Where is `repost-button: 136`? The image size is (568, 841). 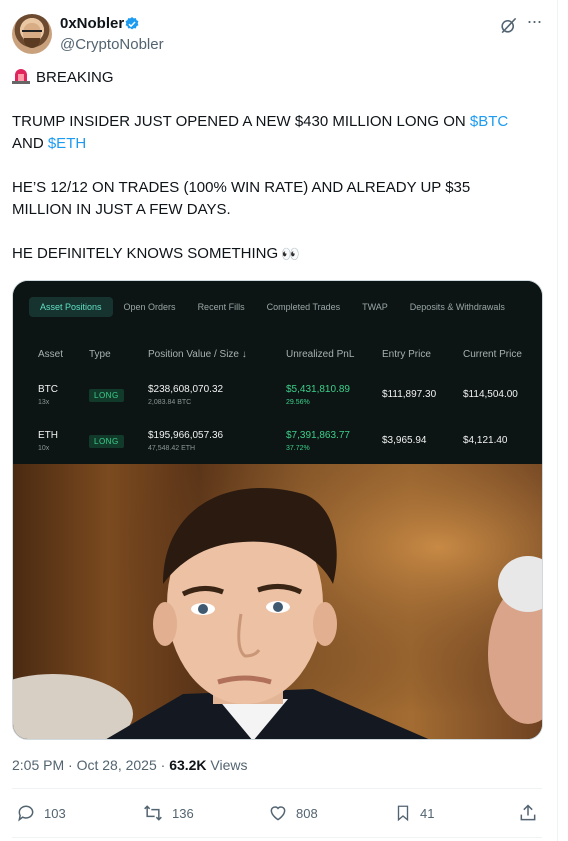 repost-button: 136 is located at coordinates (168, 813).